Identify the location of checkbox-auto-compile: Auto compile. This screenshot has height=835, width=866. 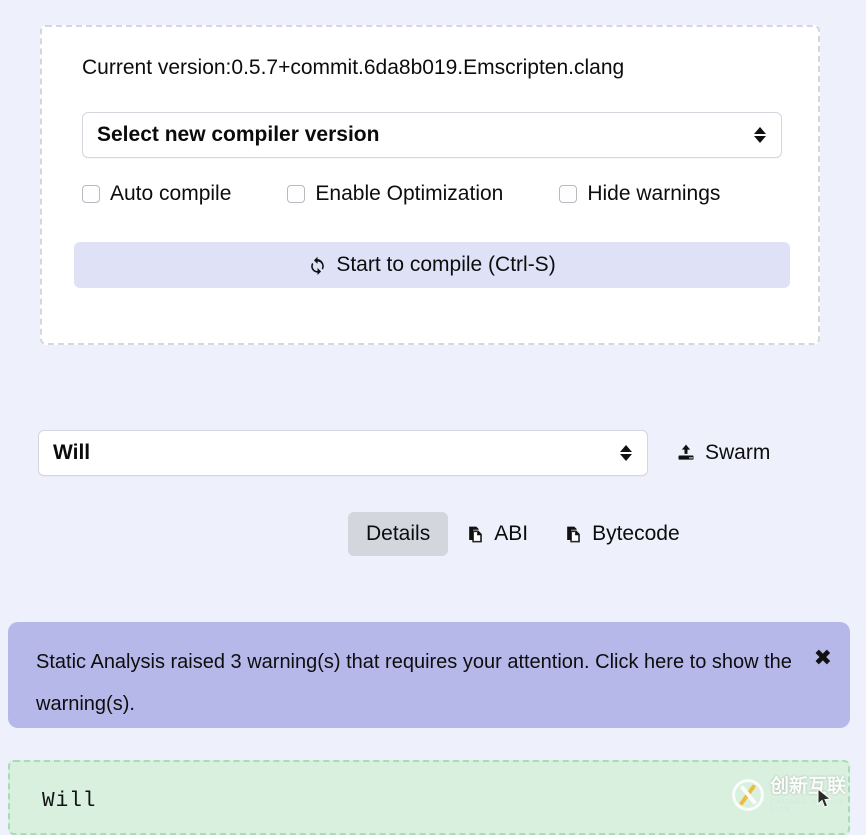
(156, 194).